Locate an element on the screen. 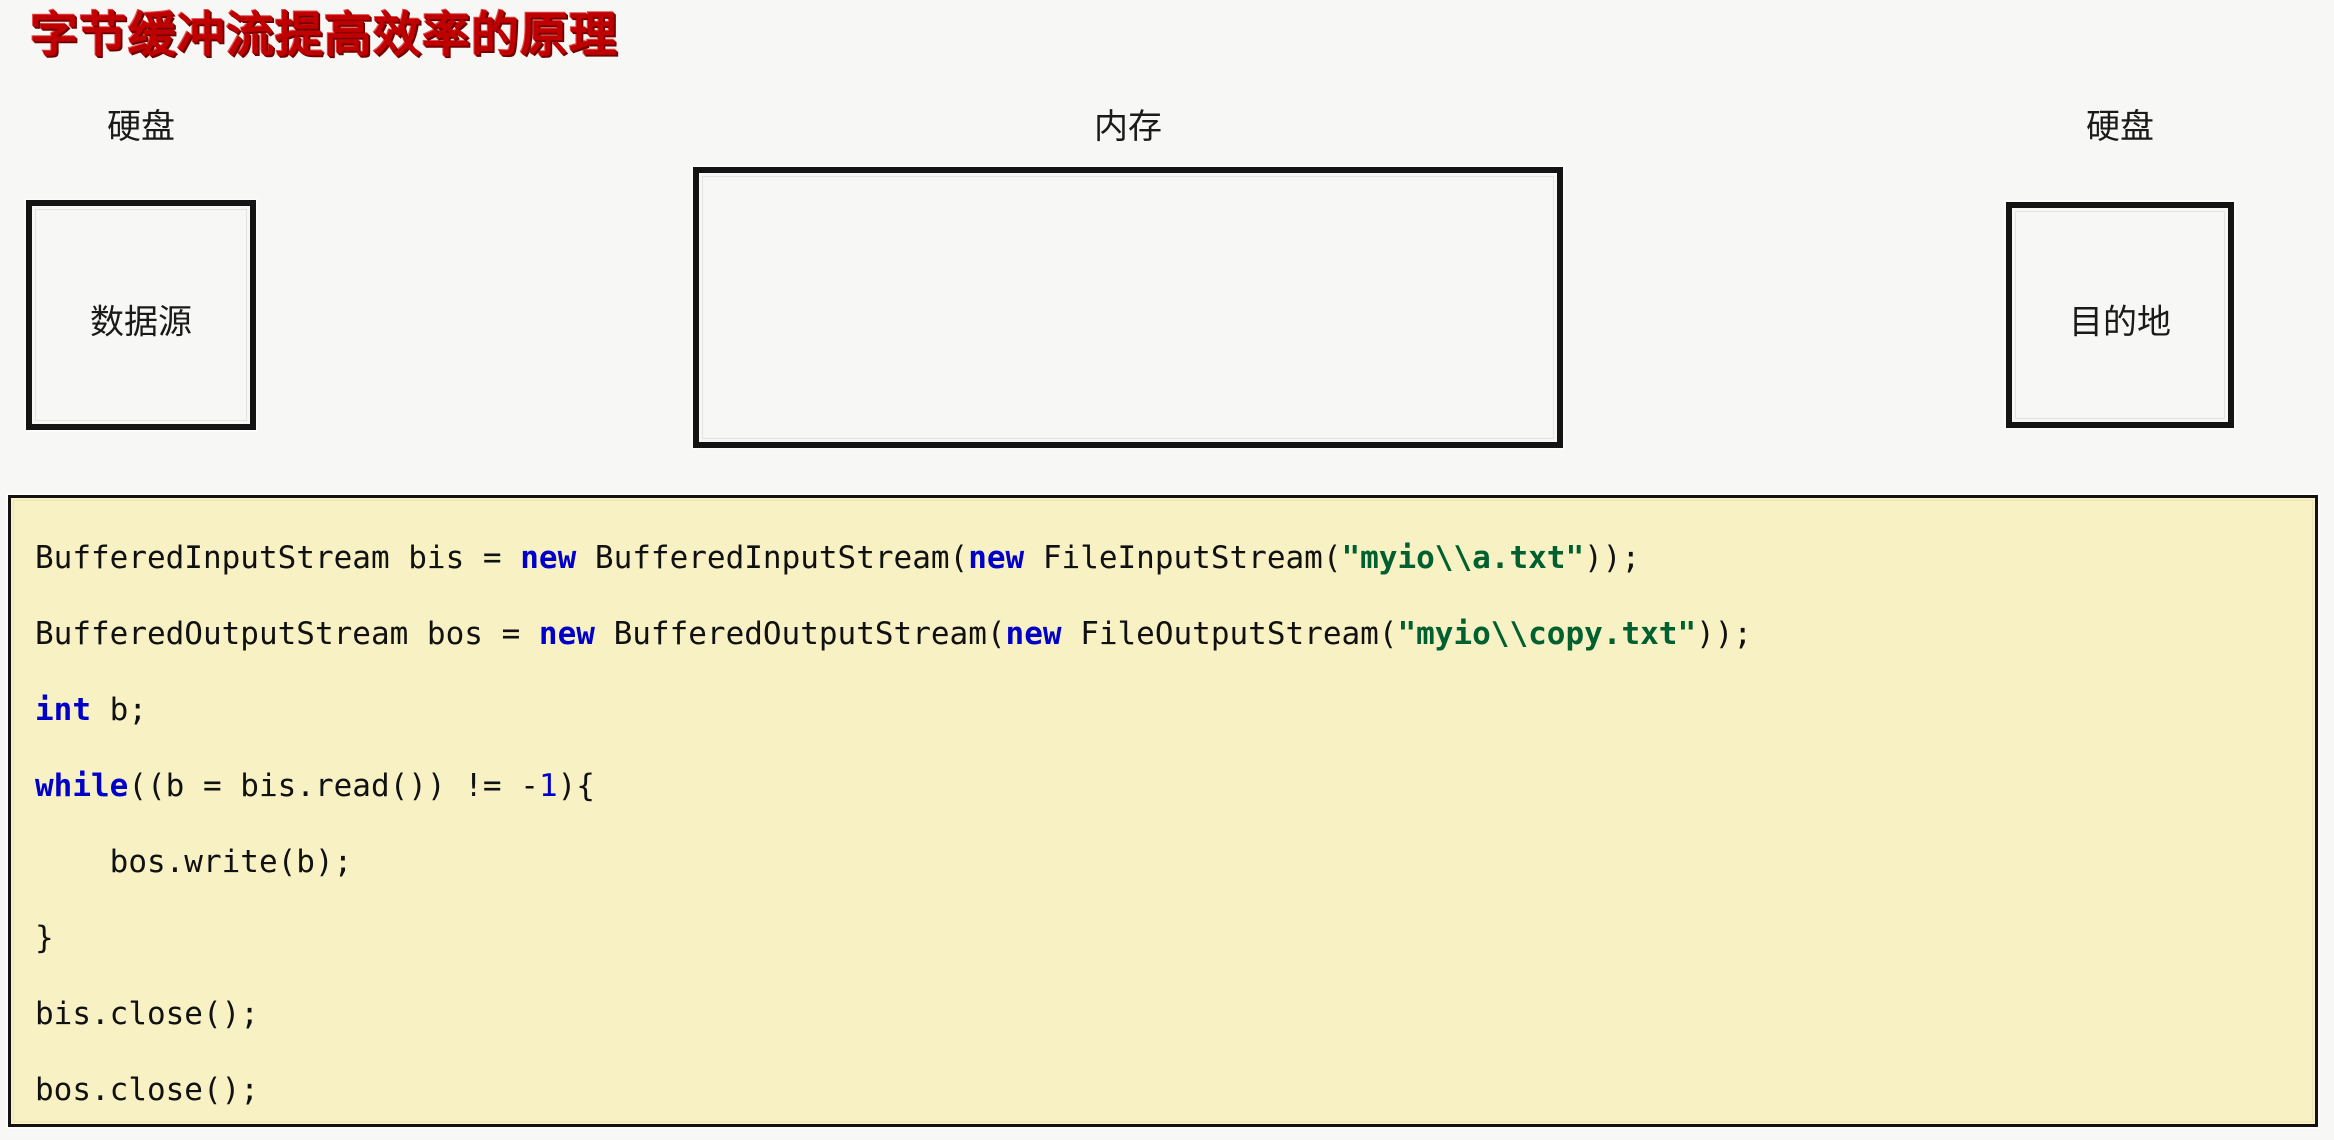 The height and width of the screenshot is (1140, 2334). code-token-plain: FileOutputStream( is located at coordinates (1229, 634).